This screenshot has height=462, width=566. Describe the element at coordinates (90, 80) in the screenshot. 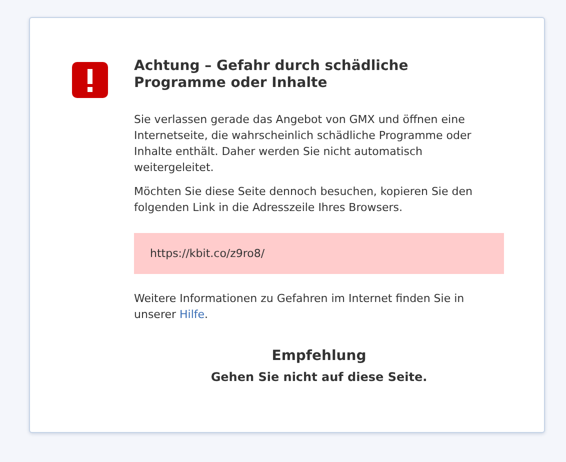

I see `warning-icon` at that location.